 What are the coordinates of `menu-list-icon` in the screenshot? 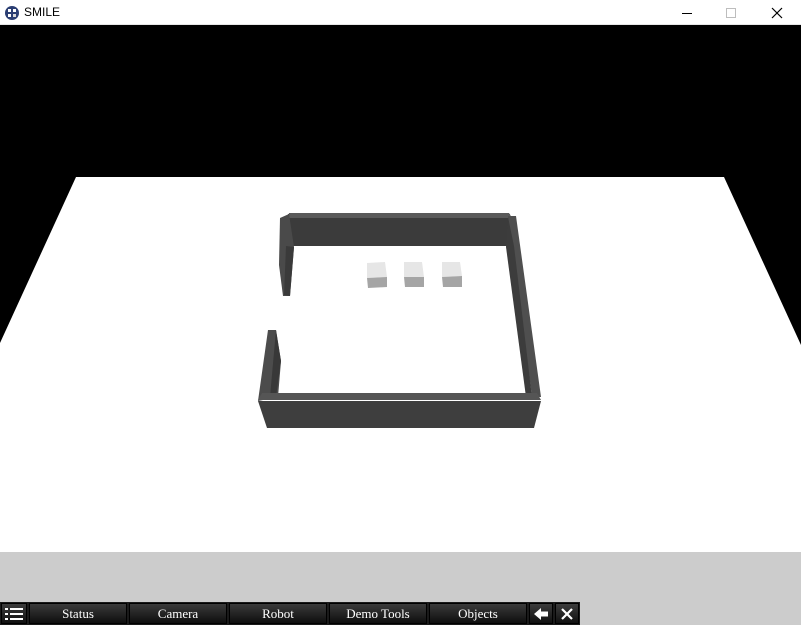 It's located at (14, 613).